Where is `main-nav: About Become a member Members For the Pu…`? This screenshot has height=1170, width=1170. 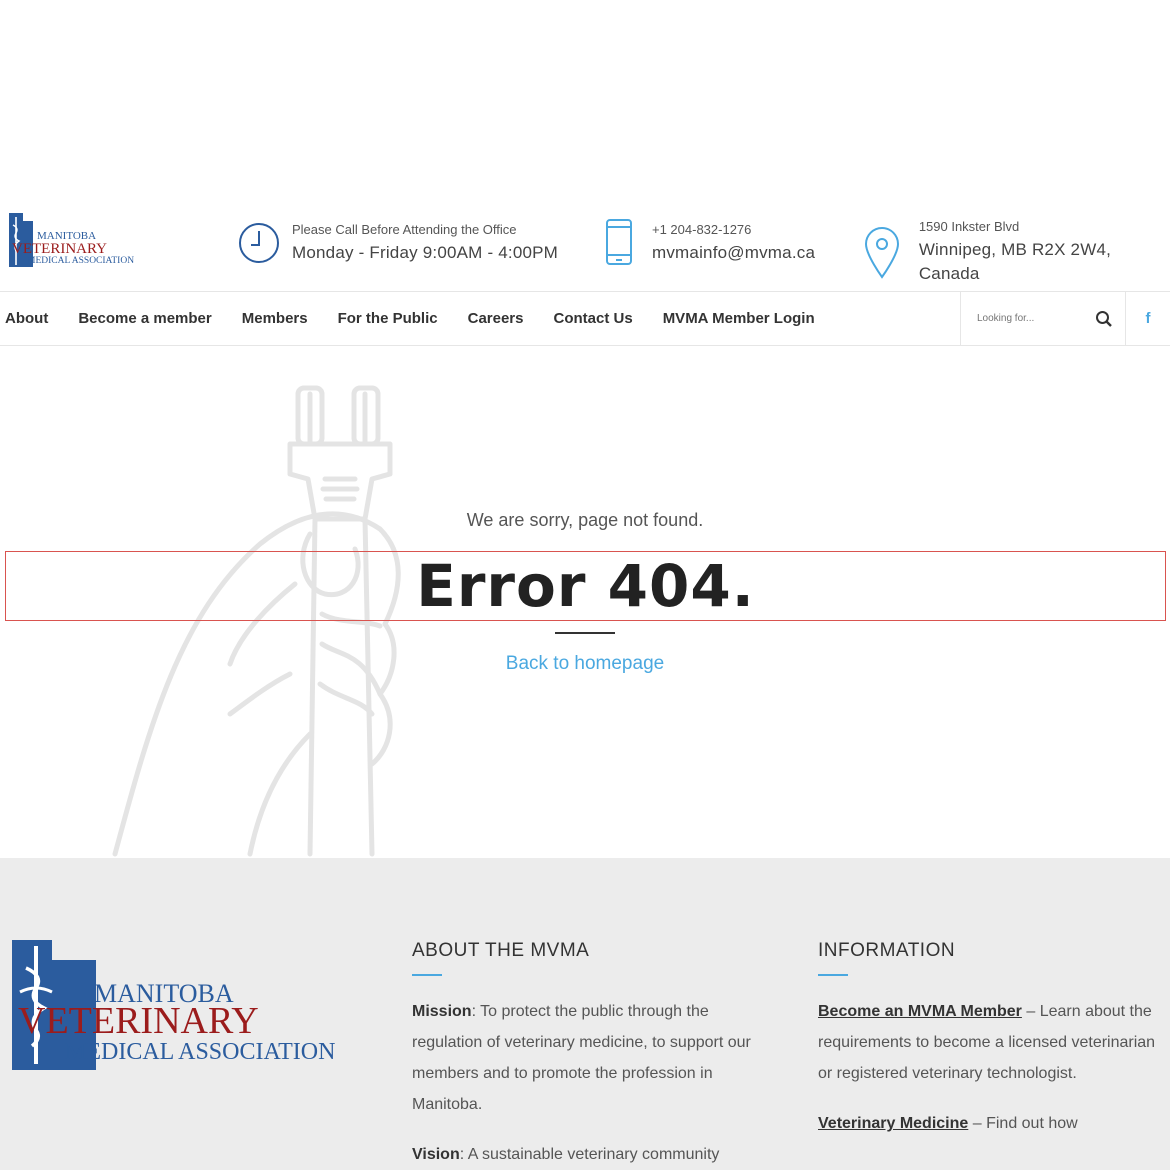 main-nav: About Become a member Members For the Pu… is located at coordinates (585, 318).